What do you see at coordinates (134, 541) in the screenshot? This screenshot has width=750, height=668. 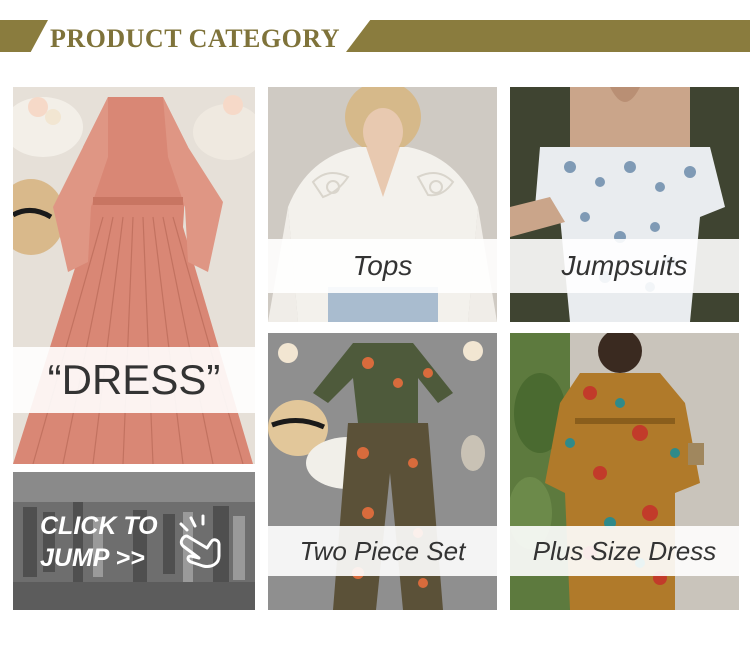 I see `click-to-jump-button: CLICK TO JUMP >>` at bounding box center [134, 541].